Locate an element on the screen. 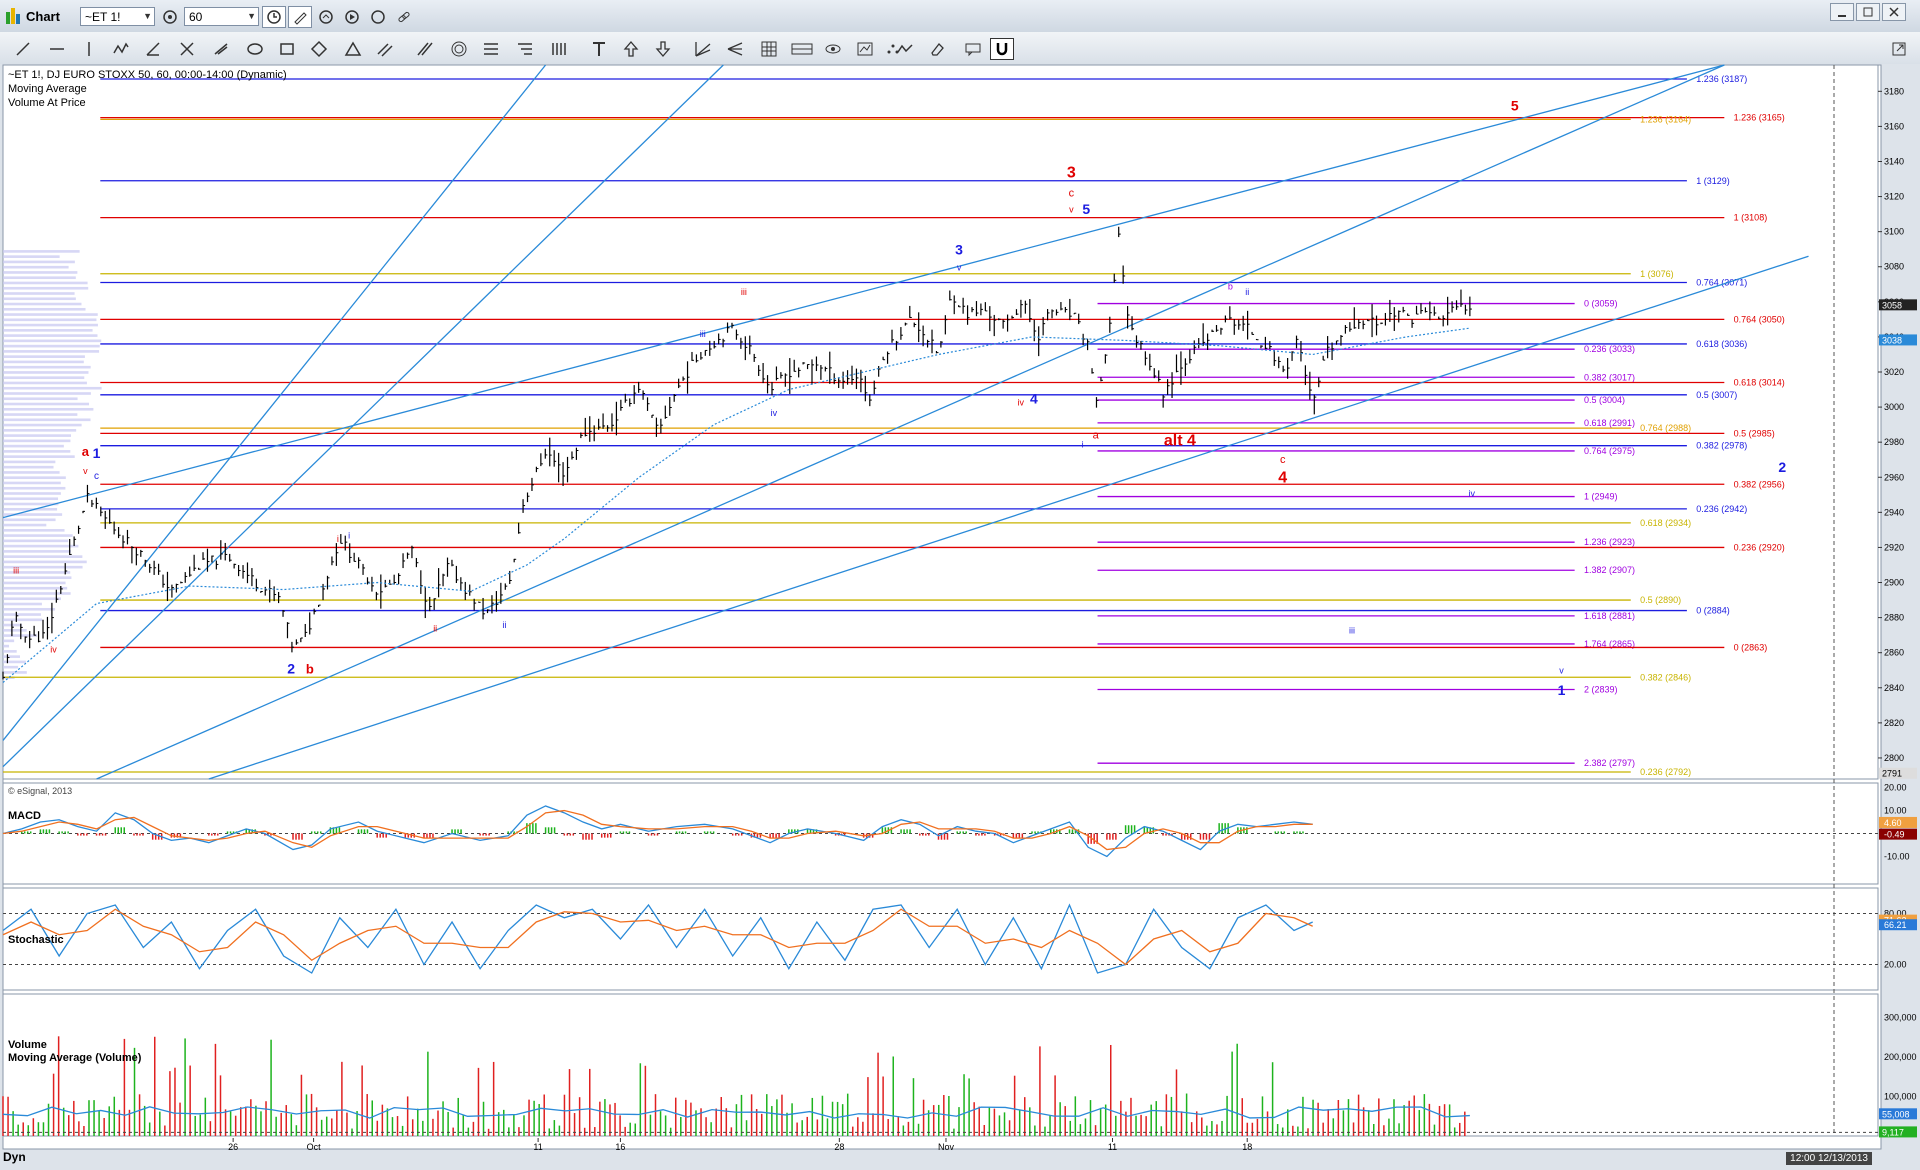  text-tool-icon is located at coordinates (599, 49).